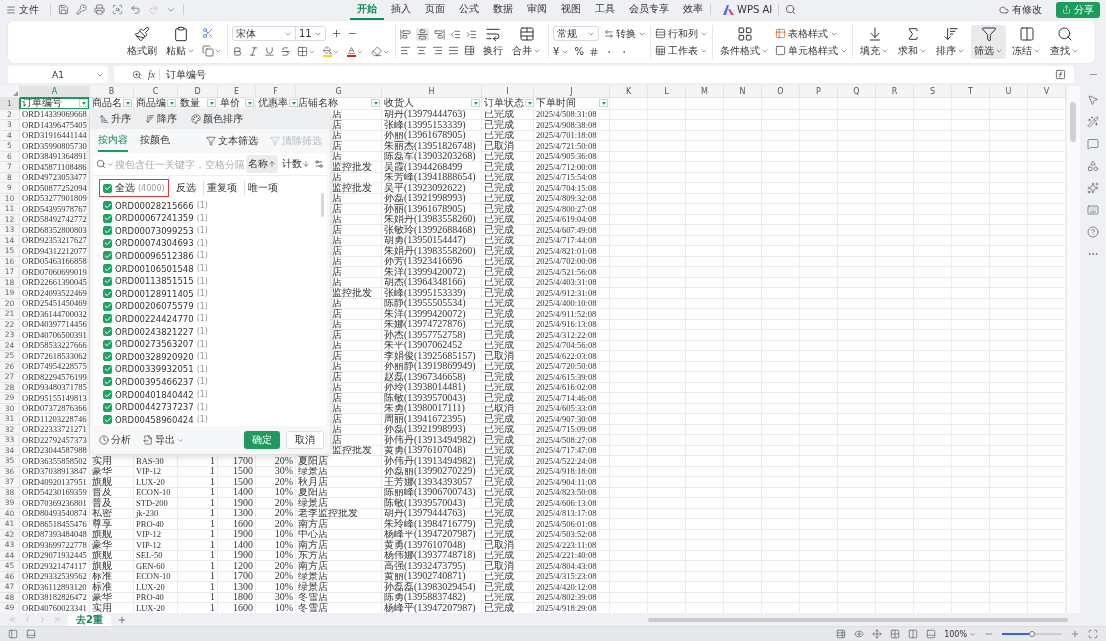  I want to click on filter-button: 筛选, so click(988, 42).